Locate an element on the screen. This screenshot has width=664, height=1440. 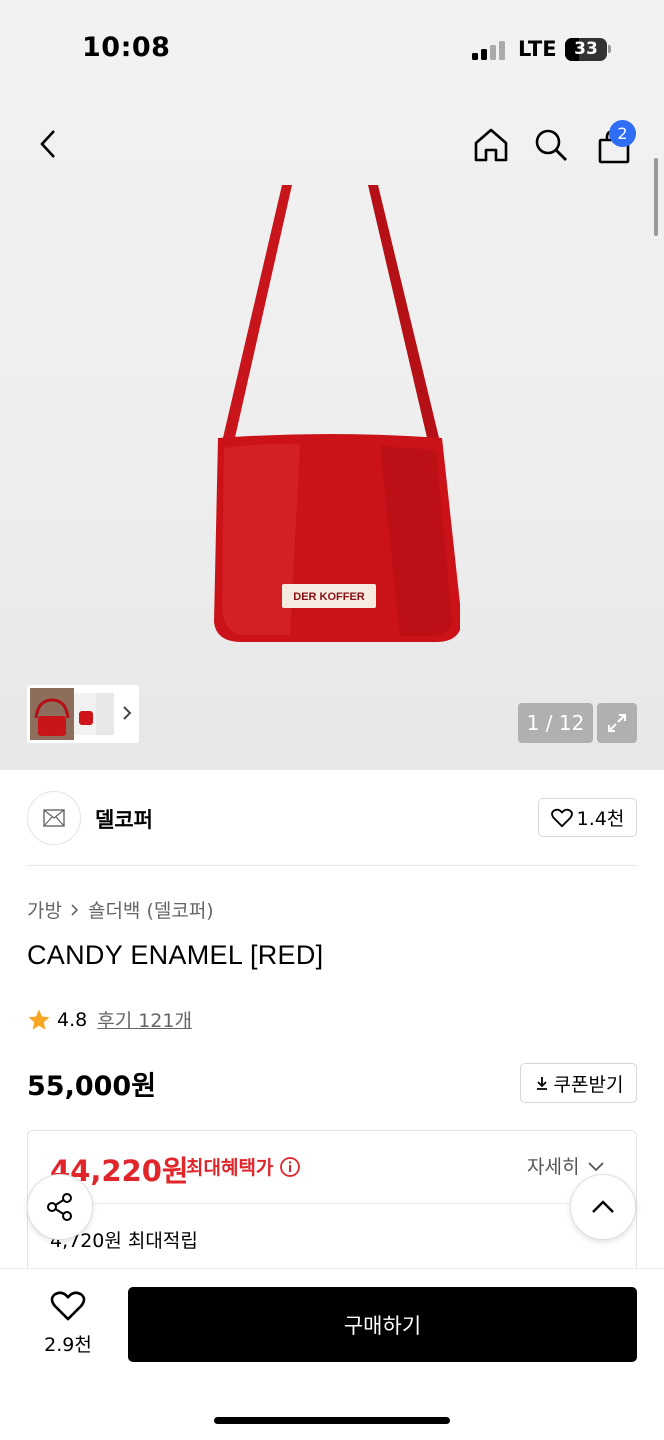
battery-cap is located at coordinates (609, 49).